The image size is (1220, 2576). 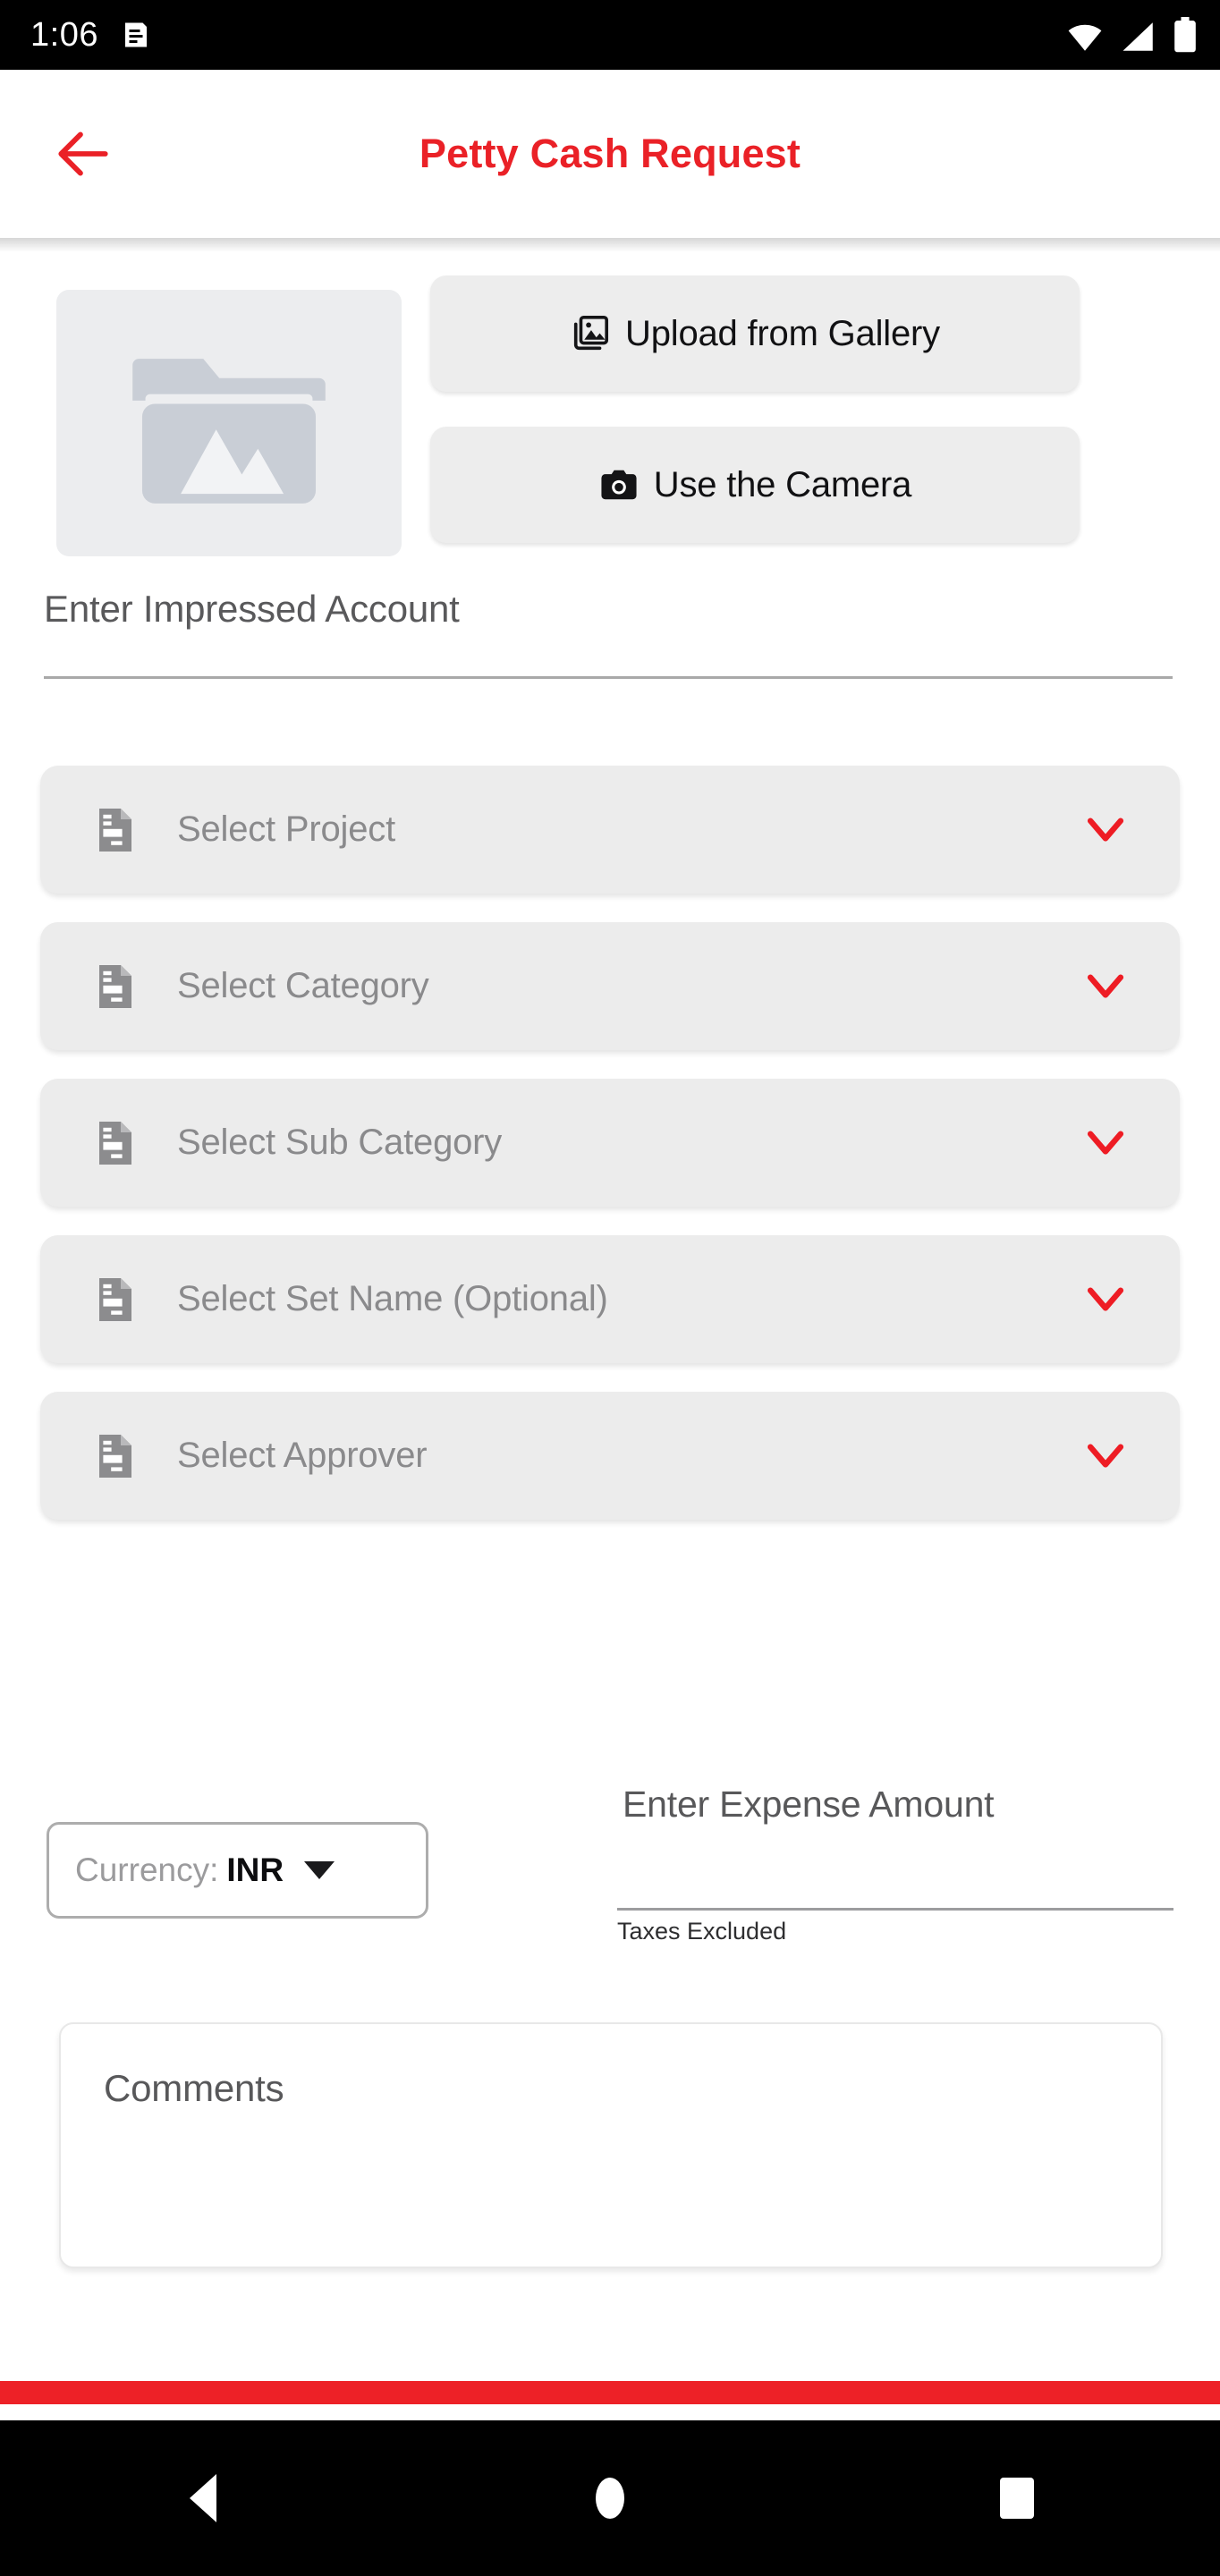 I want to click on status-bar-system-icons, so click(x=1131, y=35).